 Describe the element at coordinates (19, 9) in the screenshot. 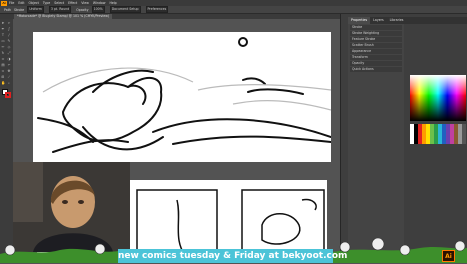

I see `stroke-label: Stroke` at that location.